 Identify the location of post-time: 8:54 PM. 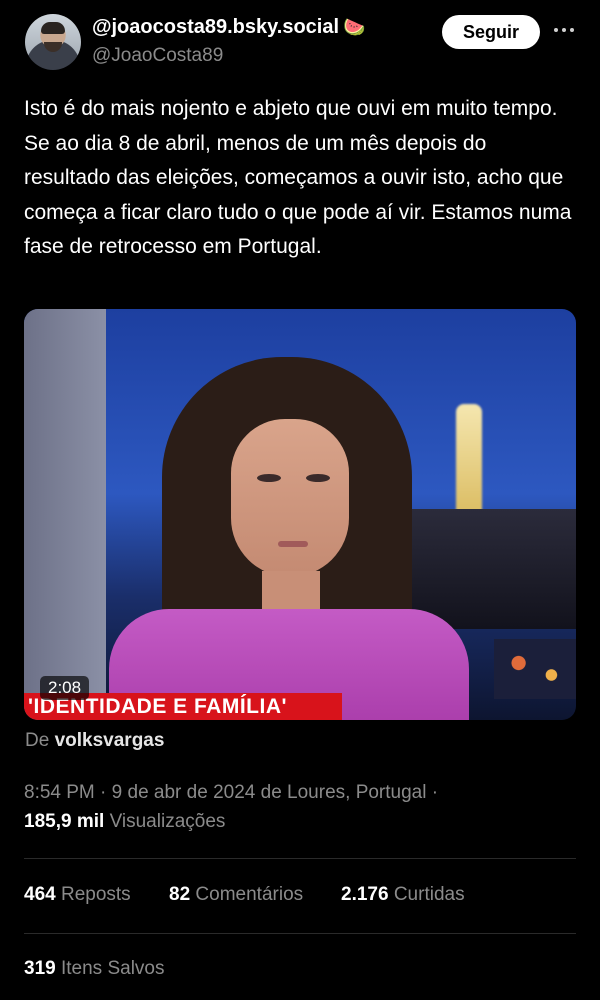
(59, 792).